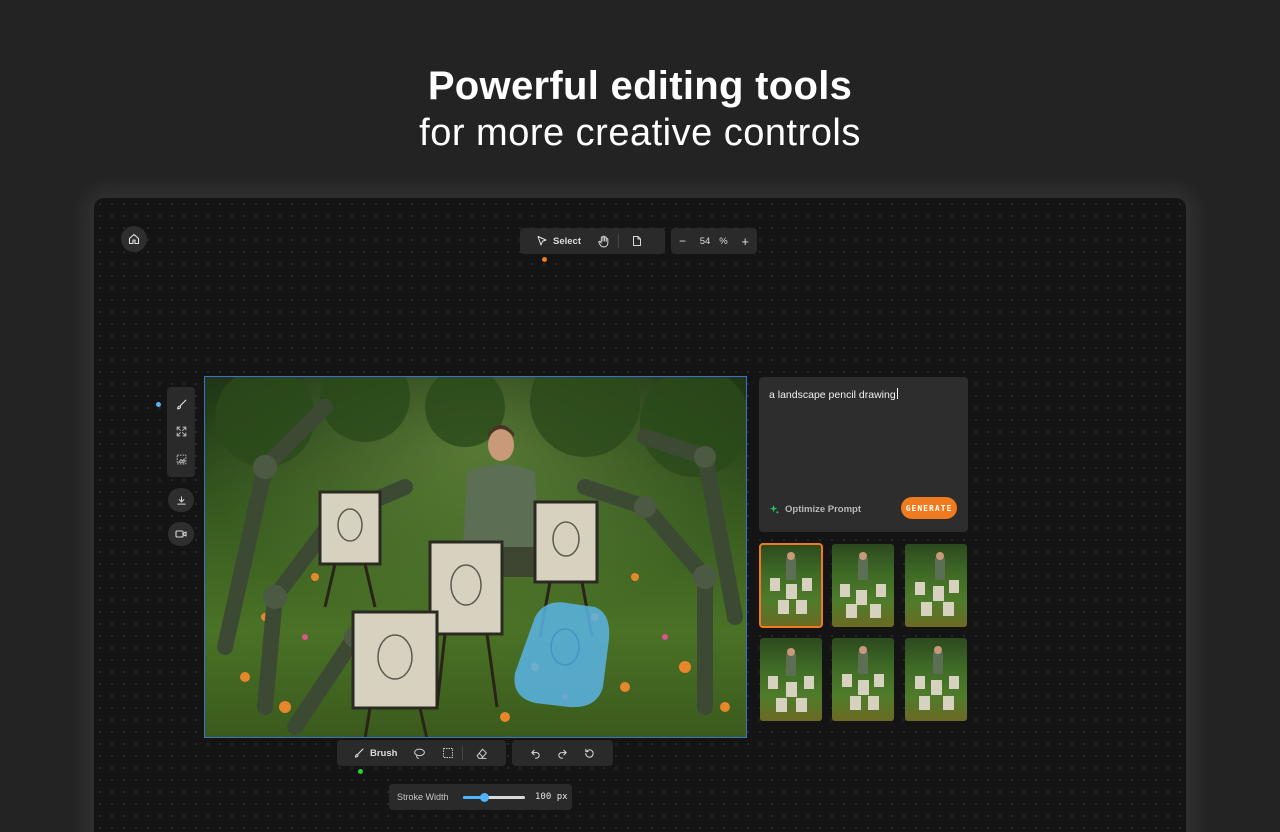 This screenshot has width=1280, height=832. I want to click on pan-tool-button, so click(603, 241).